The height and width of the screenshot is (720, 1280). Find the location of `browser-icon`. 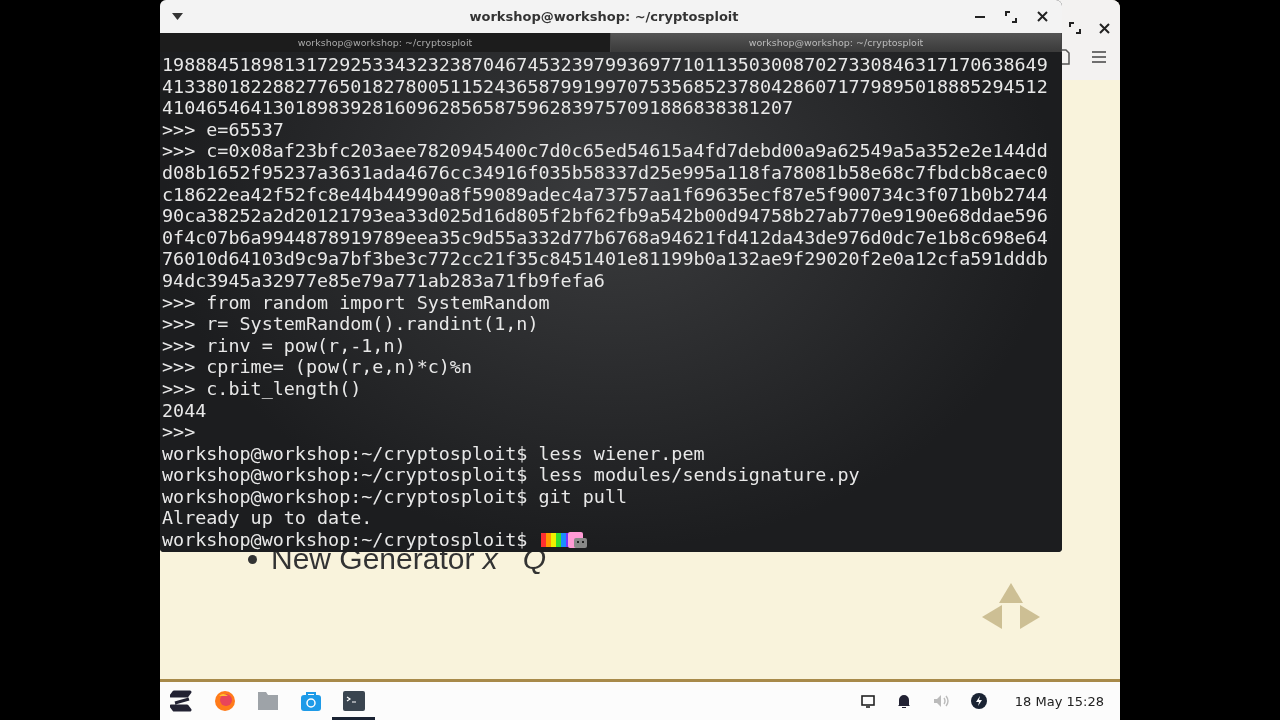

browser-icon is located at coordinates (224, 701).